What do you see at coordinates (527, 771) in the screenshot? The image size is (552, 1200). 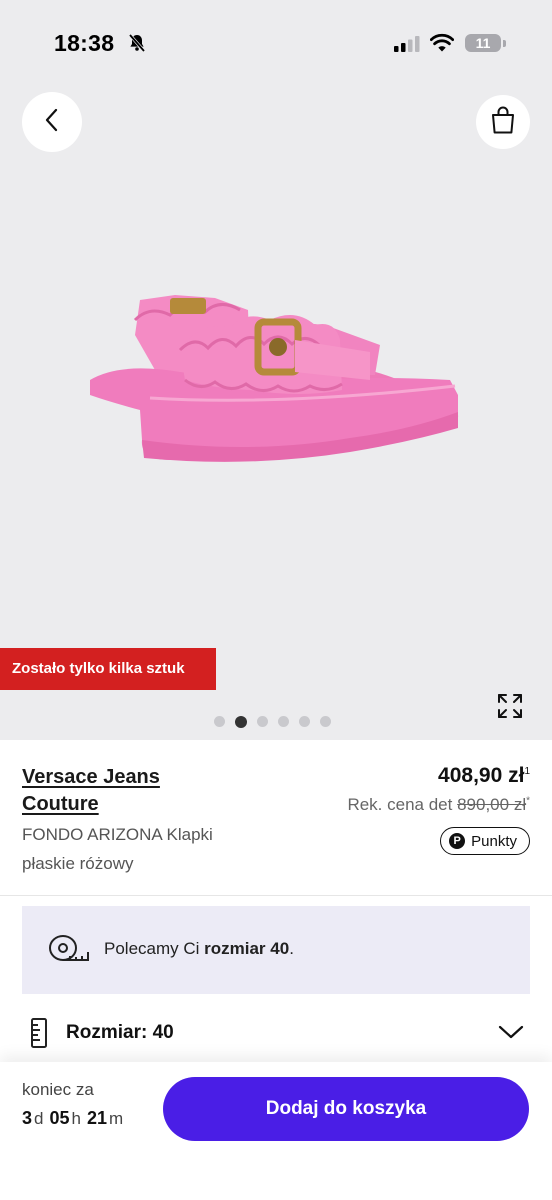 I see `price-footnote: 1` at bounding box center [527, 771].